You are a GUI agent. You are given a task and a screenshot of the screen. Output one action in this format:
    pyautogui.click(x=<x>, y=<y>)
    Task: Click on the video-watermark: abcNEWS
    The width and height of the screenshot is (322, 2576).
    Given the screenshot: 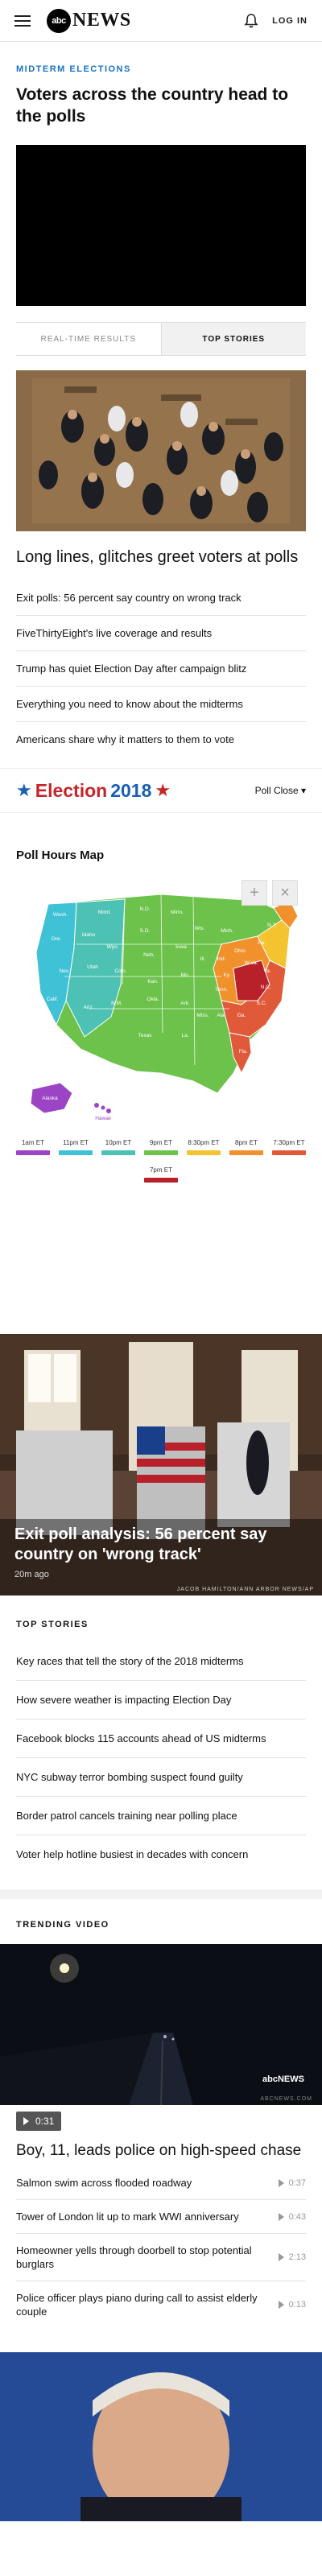 What is the action you would take?
    pyautogui.click(x=283, y=2079)
    